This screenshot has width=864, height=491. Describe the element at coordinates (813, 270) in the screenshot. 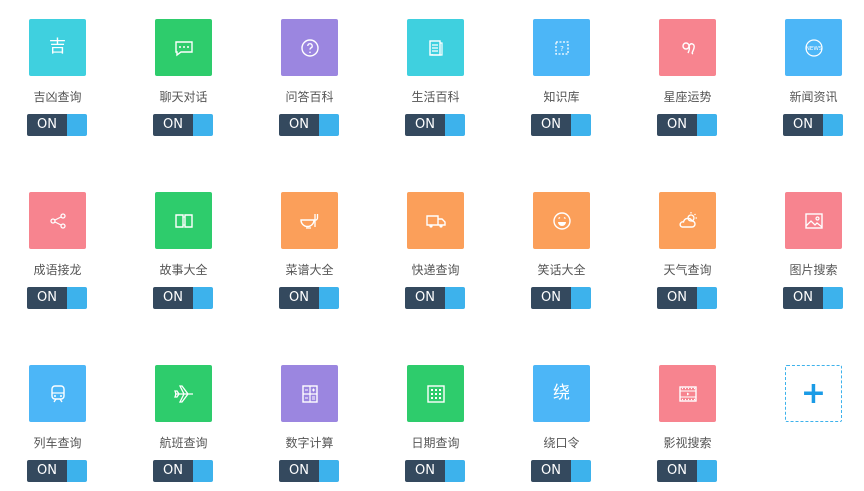

I see `plugin-label: 图片搜索` at that location.